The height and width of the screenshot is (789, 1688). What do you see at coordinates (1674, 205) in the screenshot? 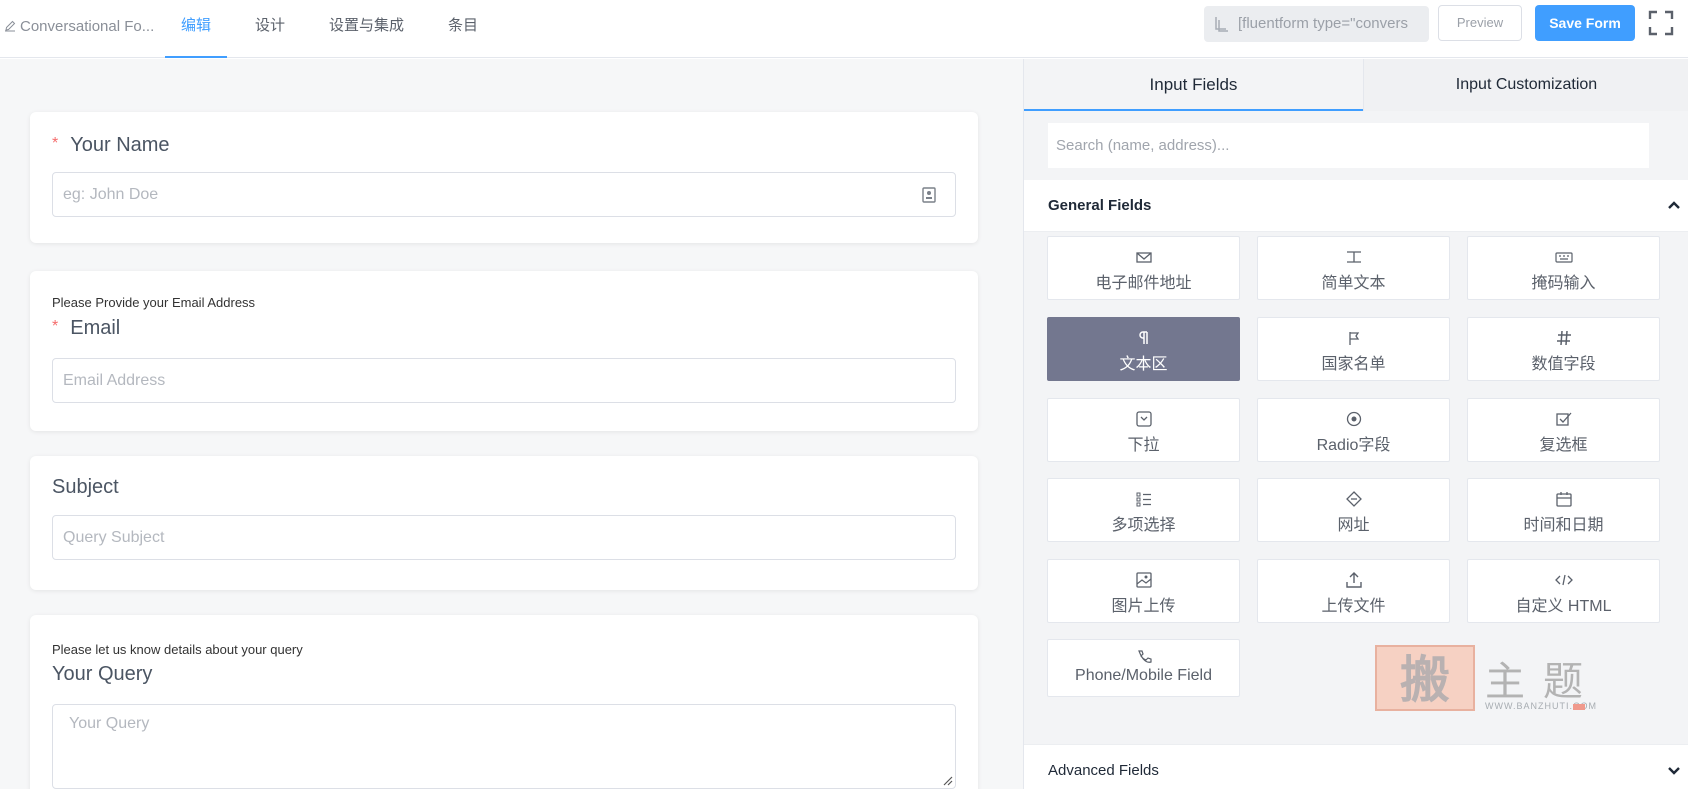
I see `chevron-up-icon` at bounding box center [1674, 205].